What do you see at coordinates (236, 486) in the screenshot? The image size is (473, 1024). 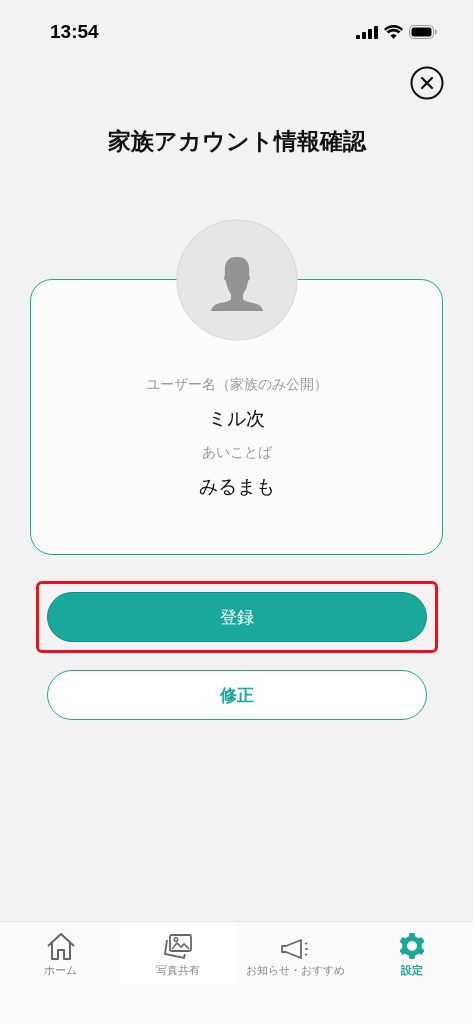 I see `field-value: みるまも` at bounding box center [236, 486].